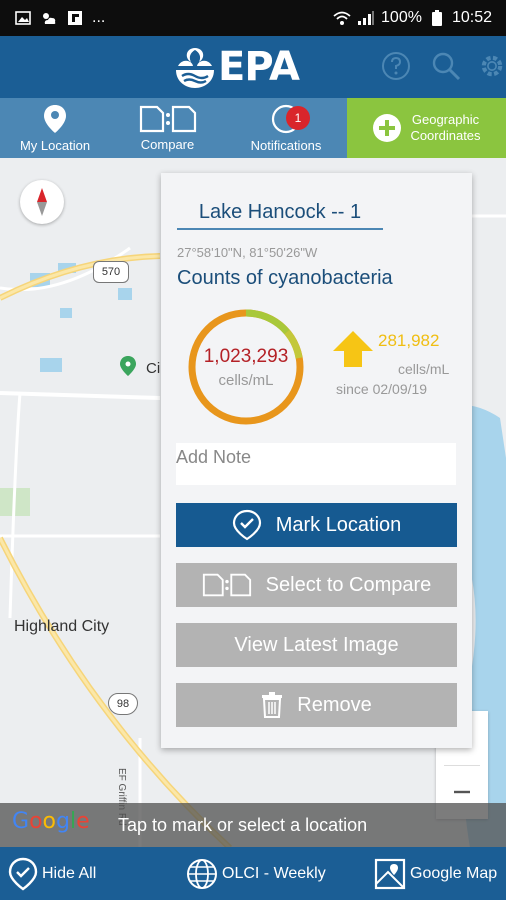  I want to click on route-shield-570: 570, so click(111, 272).